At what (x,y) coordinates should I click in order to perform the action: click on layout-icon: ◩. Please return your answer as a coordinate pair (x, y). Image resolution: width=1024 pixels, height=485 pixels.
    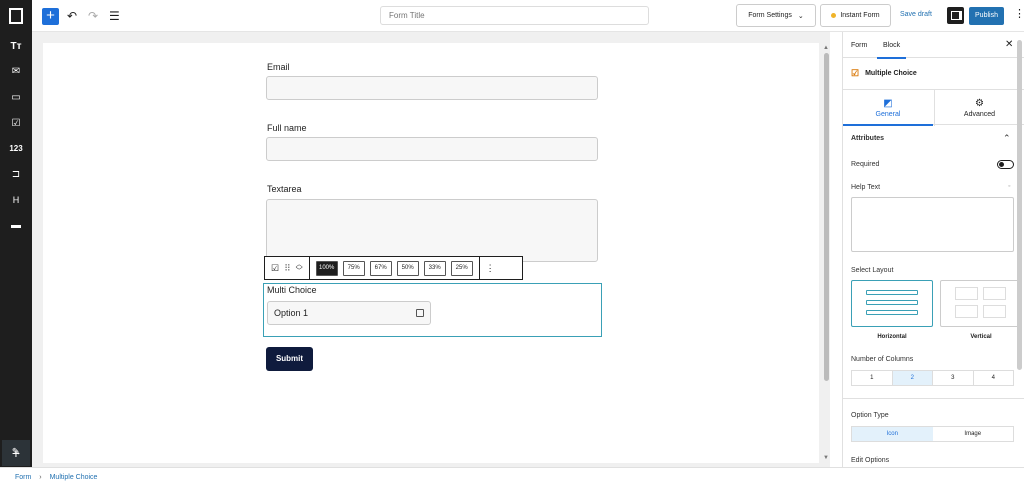
    Looking at the image, I should click on (888, 103).